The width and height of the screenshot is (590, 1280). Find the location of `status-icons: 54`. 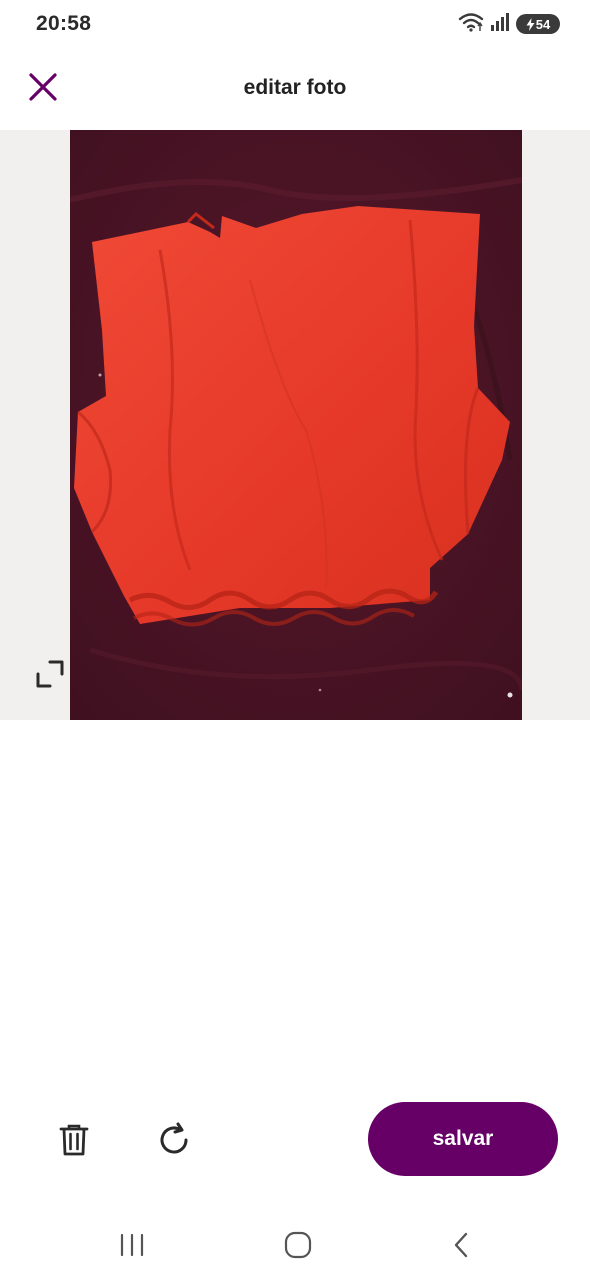

status-icons: 54 is located at coordinates (509, 24).